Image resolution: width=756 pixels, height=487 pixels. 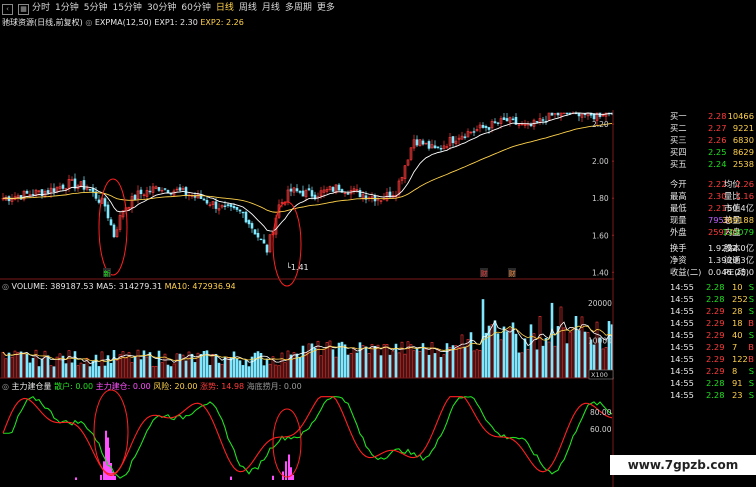 What do you see at coordinates (685, 116) in the screenshot?
I see `bid-row: 买一 2.28 10466` at bounding box center [685, 116].